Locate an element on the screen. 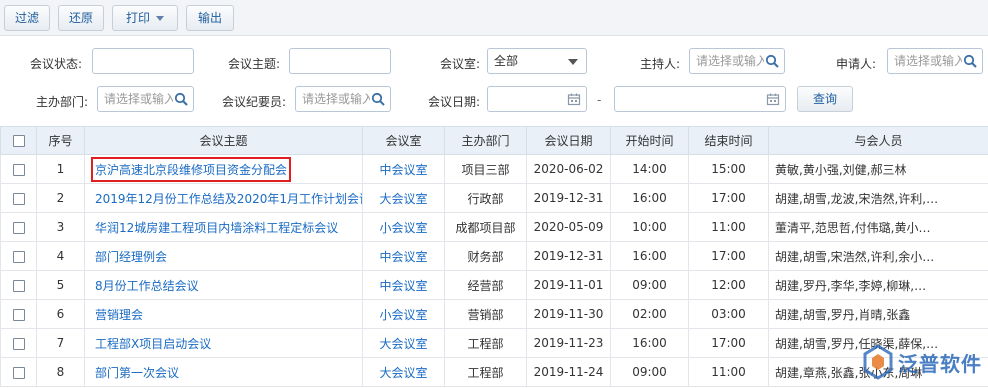 The width and height of the screenshot is (988, 388). row-topic-link: 2019年12月份工作总结及2020年1月工作计划会议 is located at coordinates (223, 198).